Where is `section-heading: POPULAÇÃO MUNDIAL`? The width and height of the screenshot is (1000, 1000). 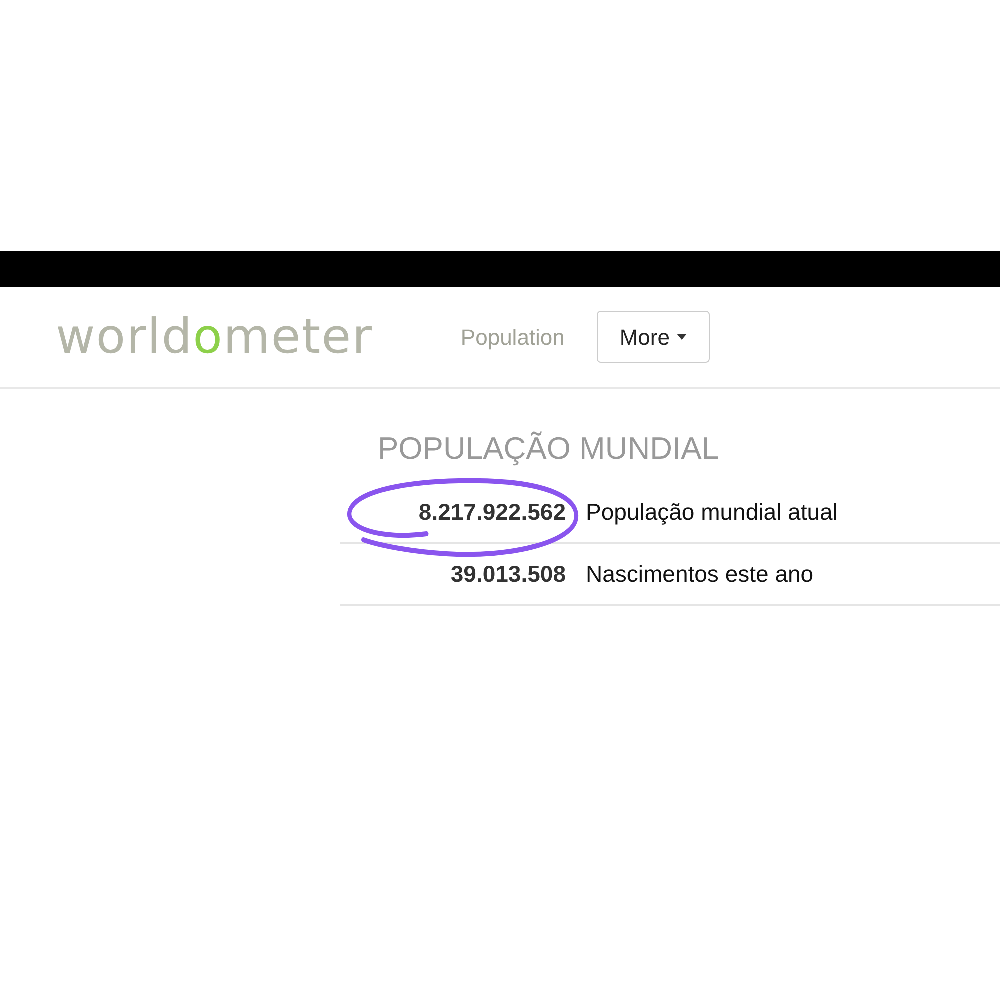 section-heading: POPULAÇÃO MUNDIAL is located at coordinates (549, 448).